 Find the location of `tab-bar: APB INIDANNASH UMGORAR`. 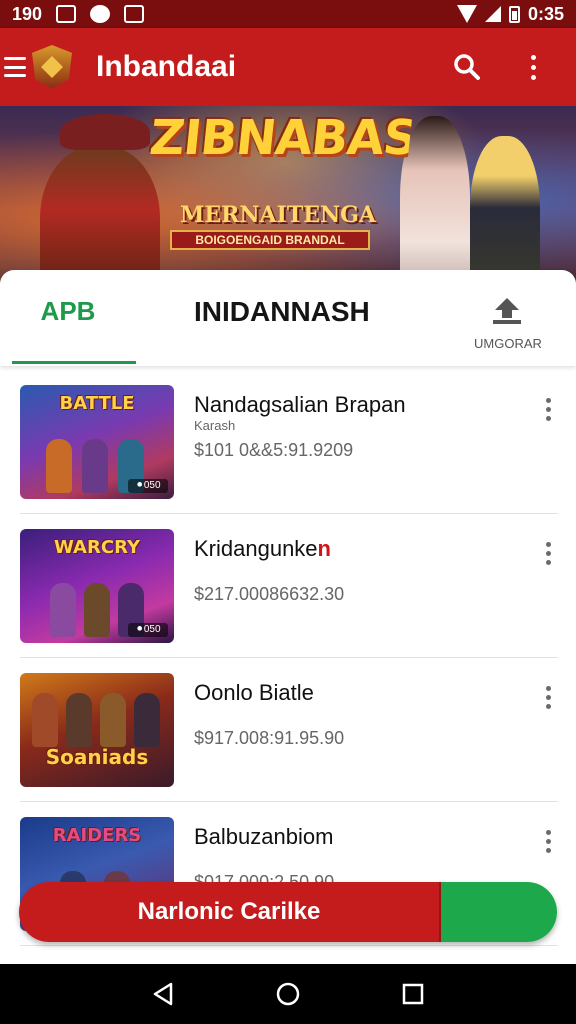

tab-bar: APB INIDANNASH UMGORAR is located at coordinates (288, 318).